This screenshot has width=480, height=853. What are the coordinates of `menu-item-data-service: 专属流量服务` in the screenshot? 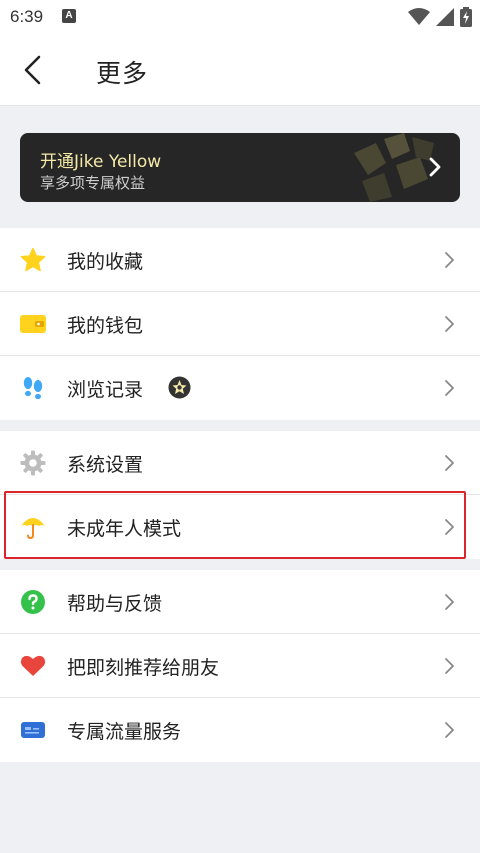 It's located at (240, 730).